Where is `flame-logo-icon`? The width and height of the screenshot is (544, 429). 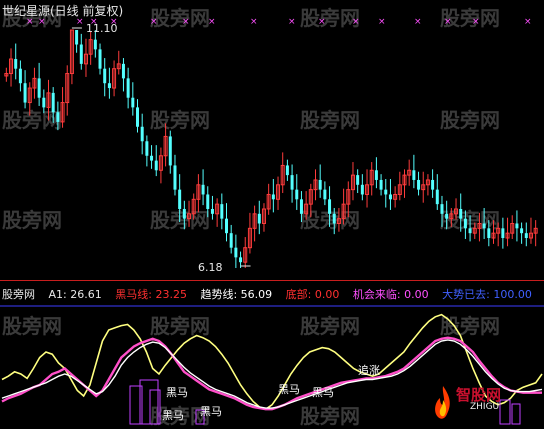 flame-logo-icon is located at coordinates (443, 403).